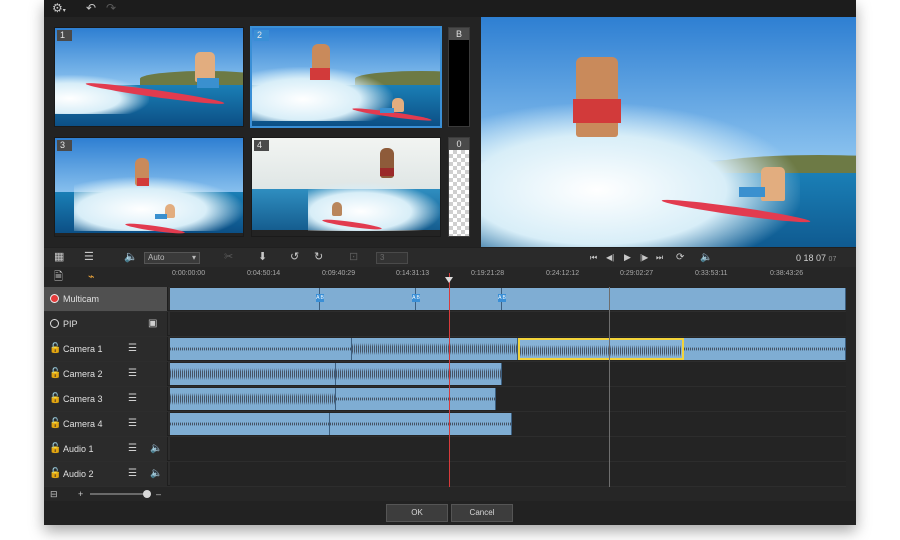 The image size is (900, 540). What do you see at coordinates (659, 257) in the screenshot?
I see `go-end-icon: ⏭` at bounding box center [659, 257].